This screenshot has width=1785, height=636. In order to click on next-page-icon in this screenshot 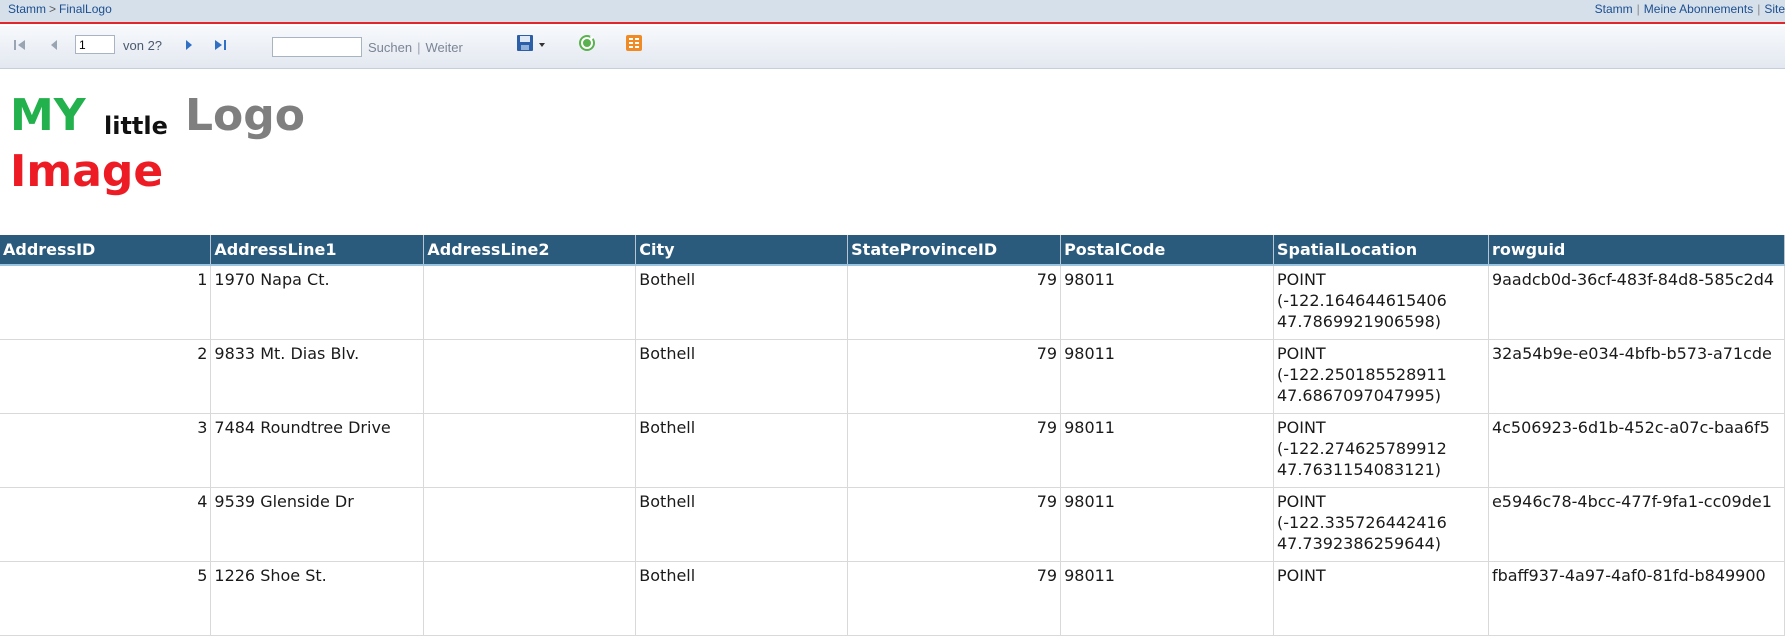, I will do `click(189, 45)`.